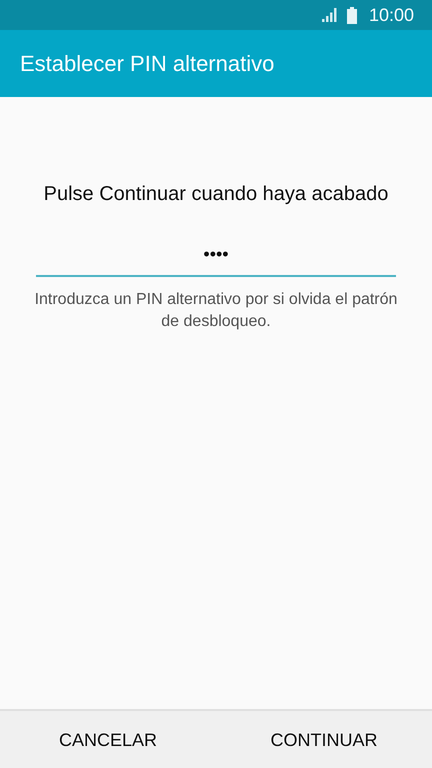 The width and height of the screenshot is (432, 768). I want to click on screen-title: Establecer PIN alternativo, so click(147, 63).